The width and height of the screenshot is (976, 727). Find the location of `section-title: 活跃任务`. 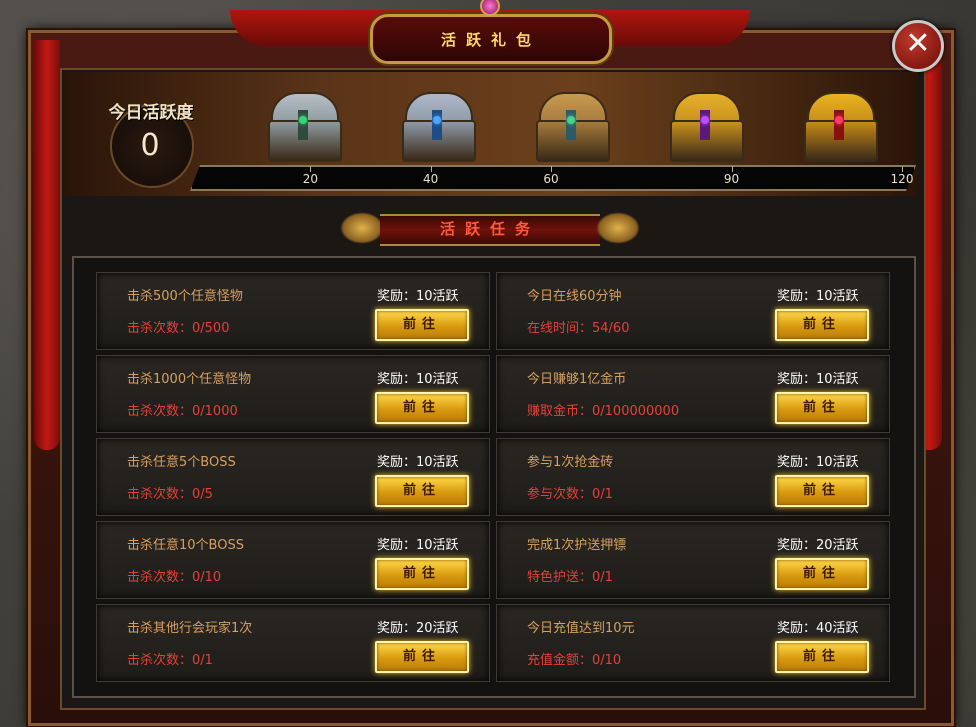

section-title: 活跃任务 is located at coordinates (489, 229).